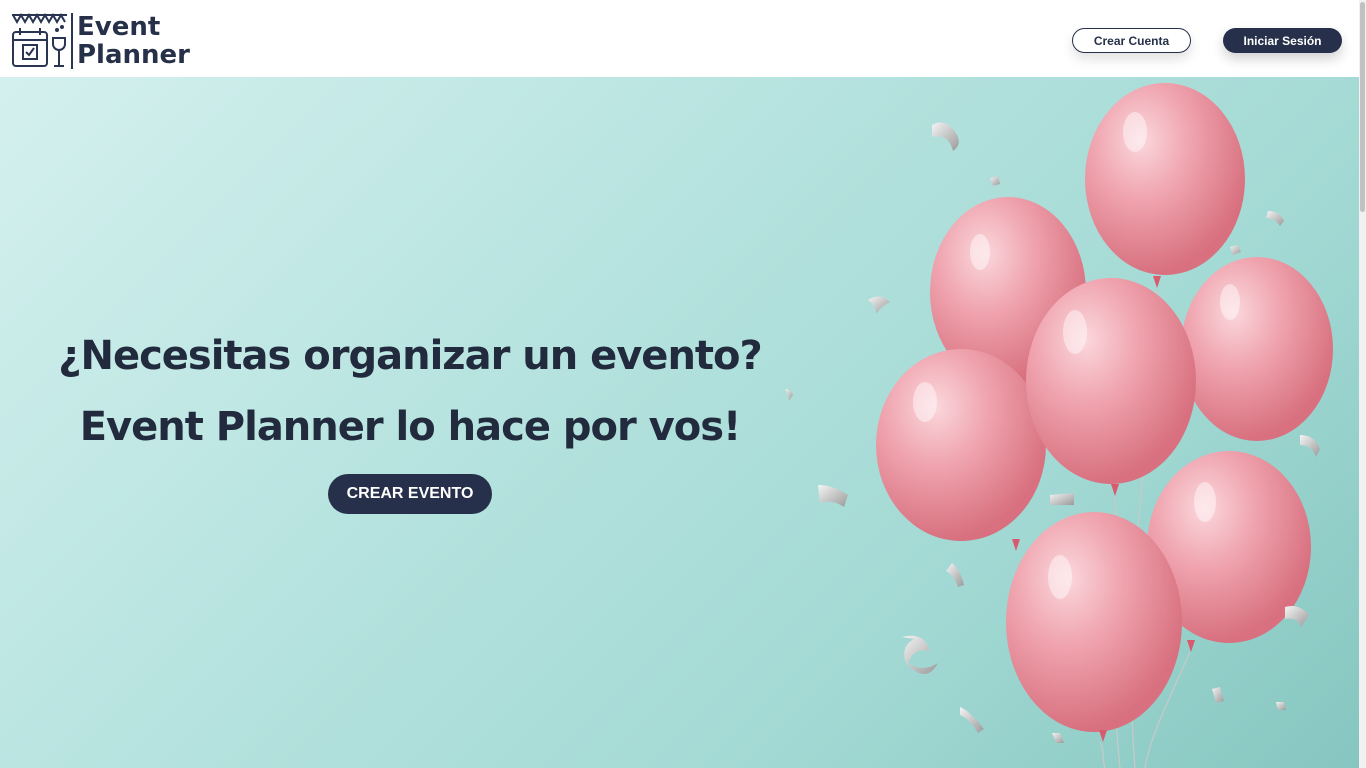 The height and width of the screenshot is (768, 1366). Describe the element at coordinates (410, 494) in the screenshot. I see `create-event-button: CREAR EVENTO` at that location.